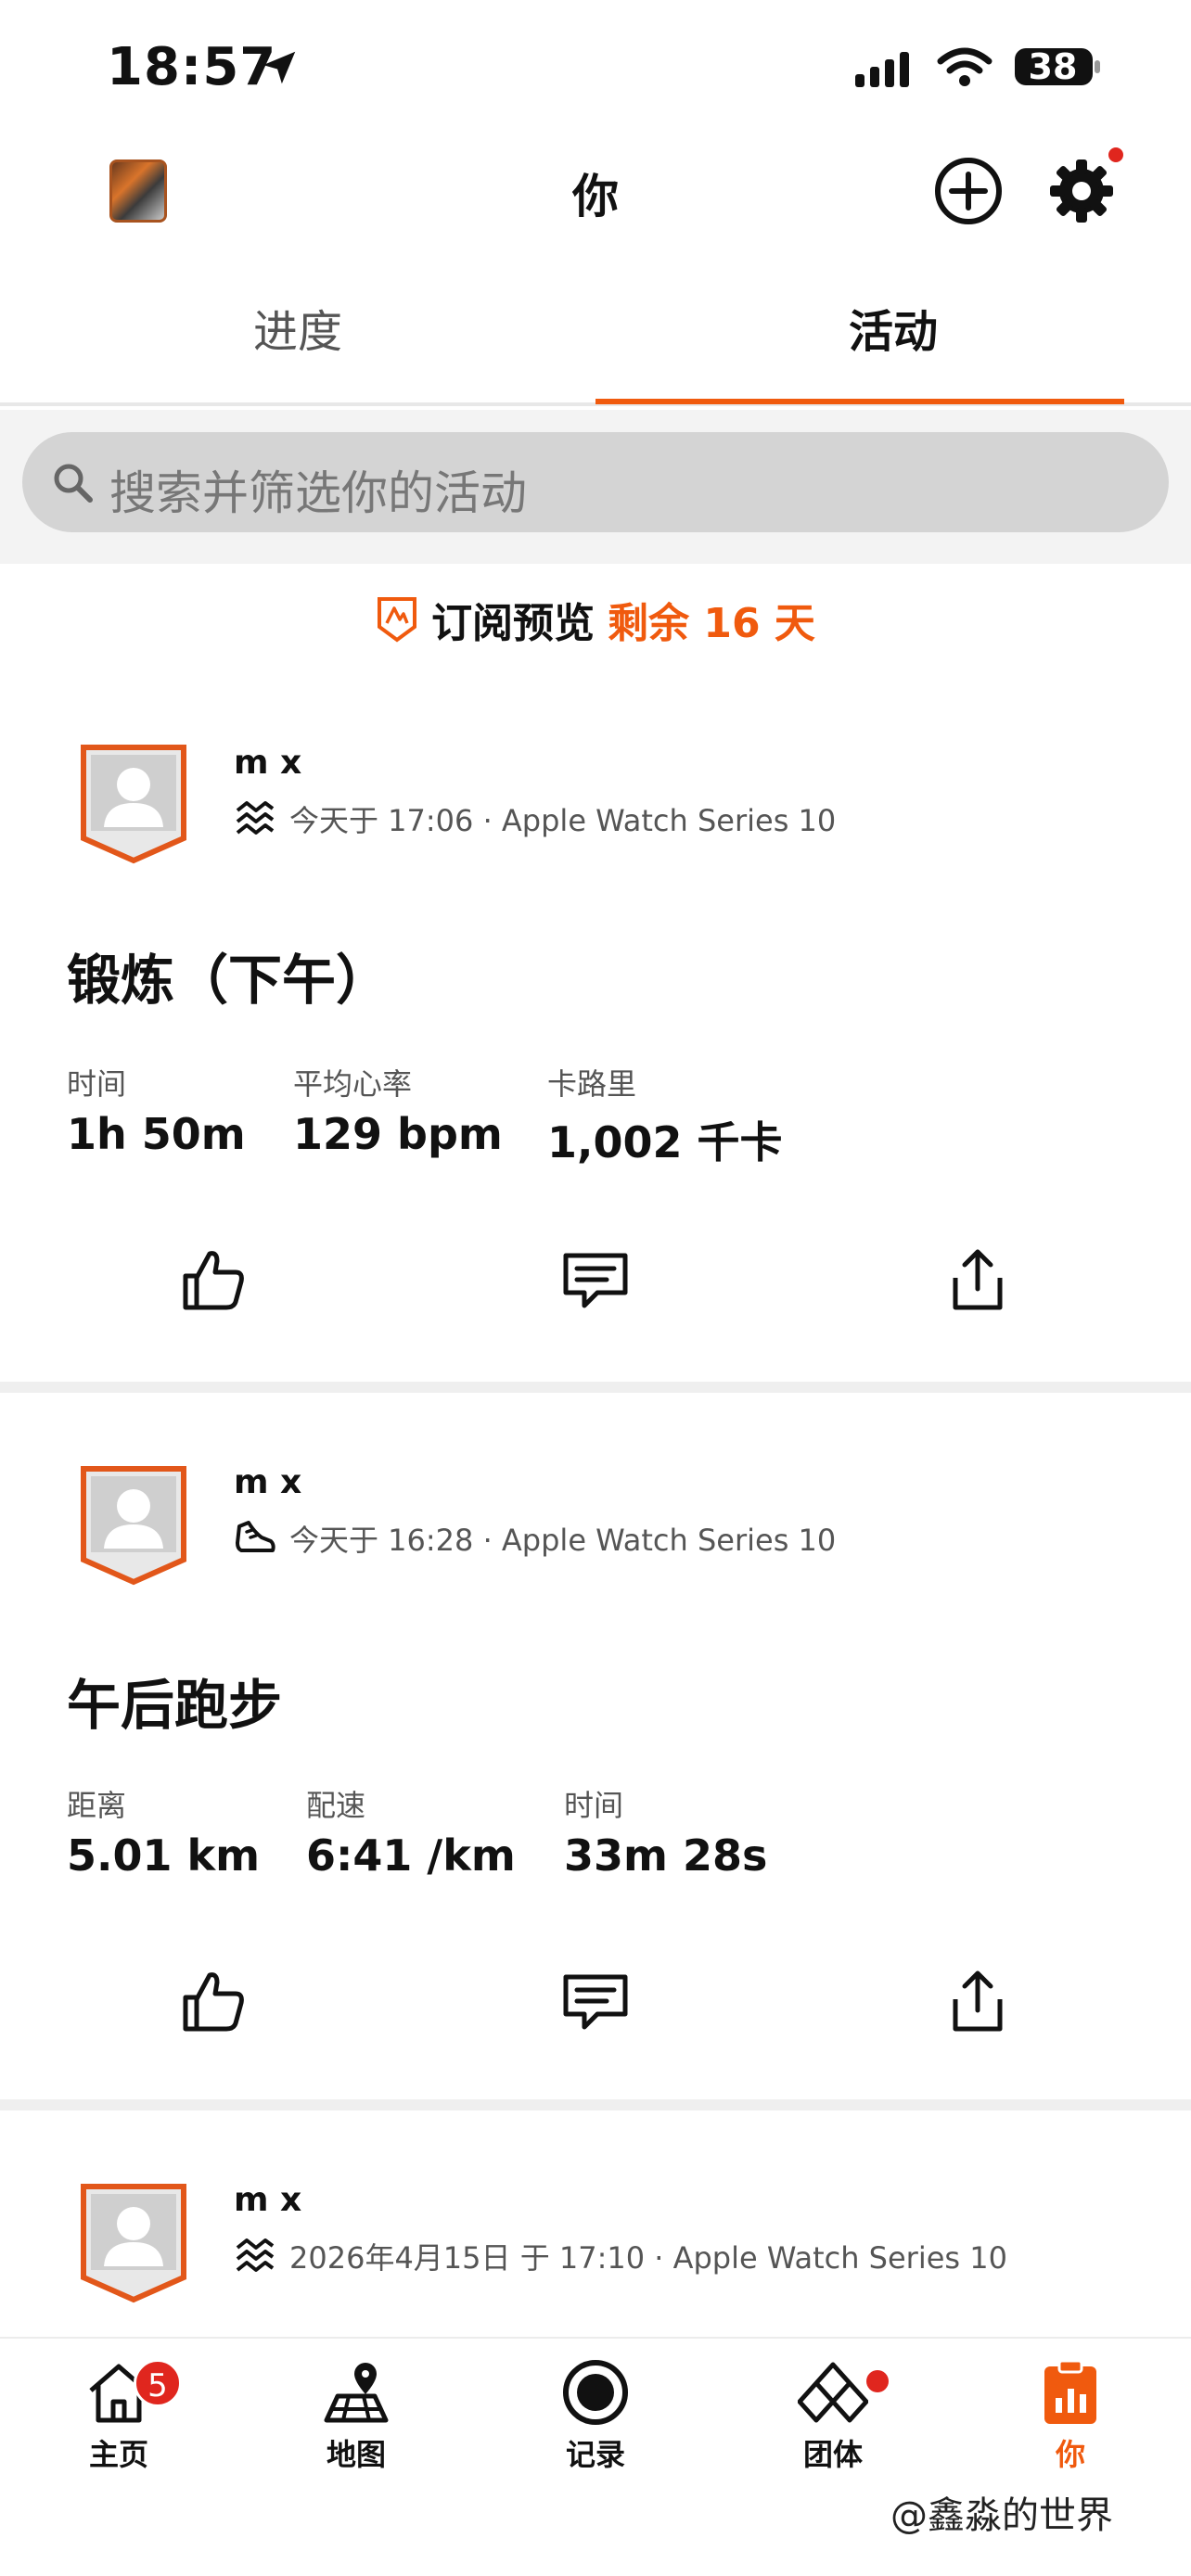 The image size is (1191, 2576). I want to click on activity-meta-text: 今天于 17:06 · Apple Watch Series 10, so click(563, 820).